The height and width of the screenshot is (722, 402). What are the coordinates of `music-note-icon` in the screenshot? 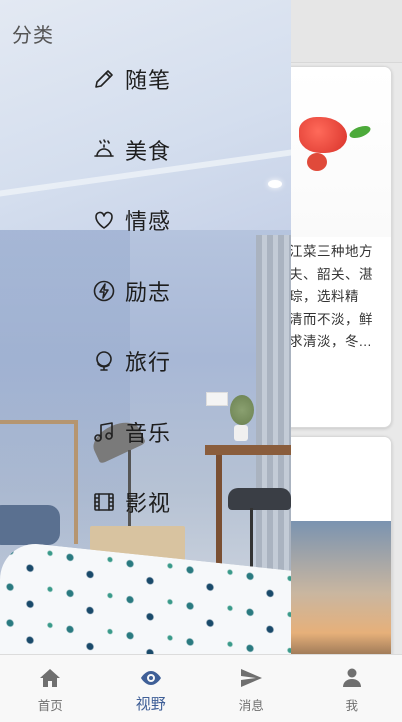 It's located at (104, 432).